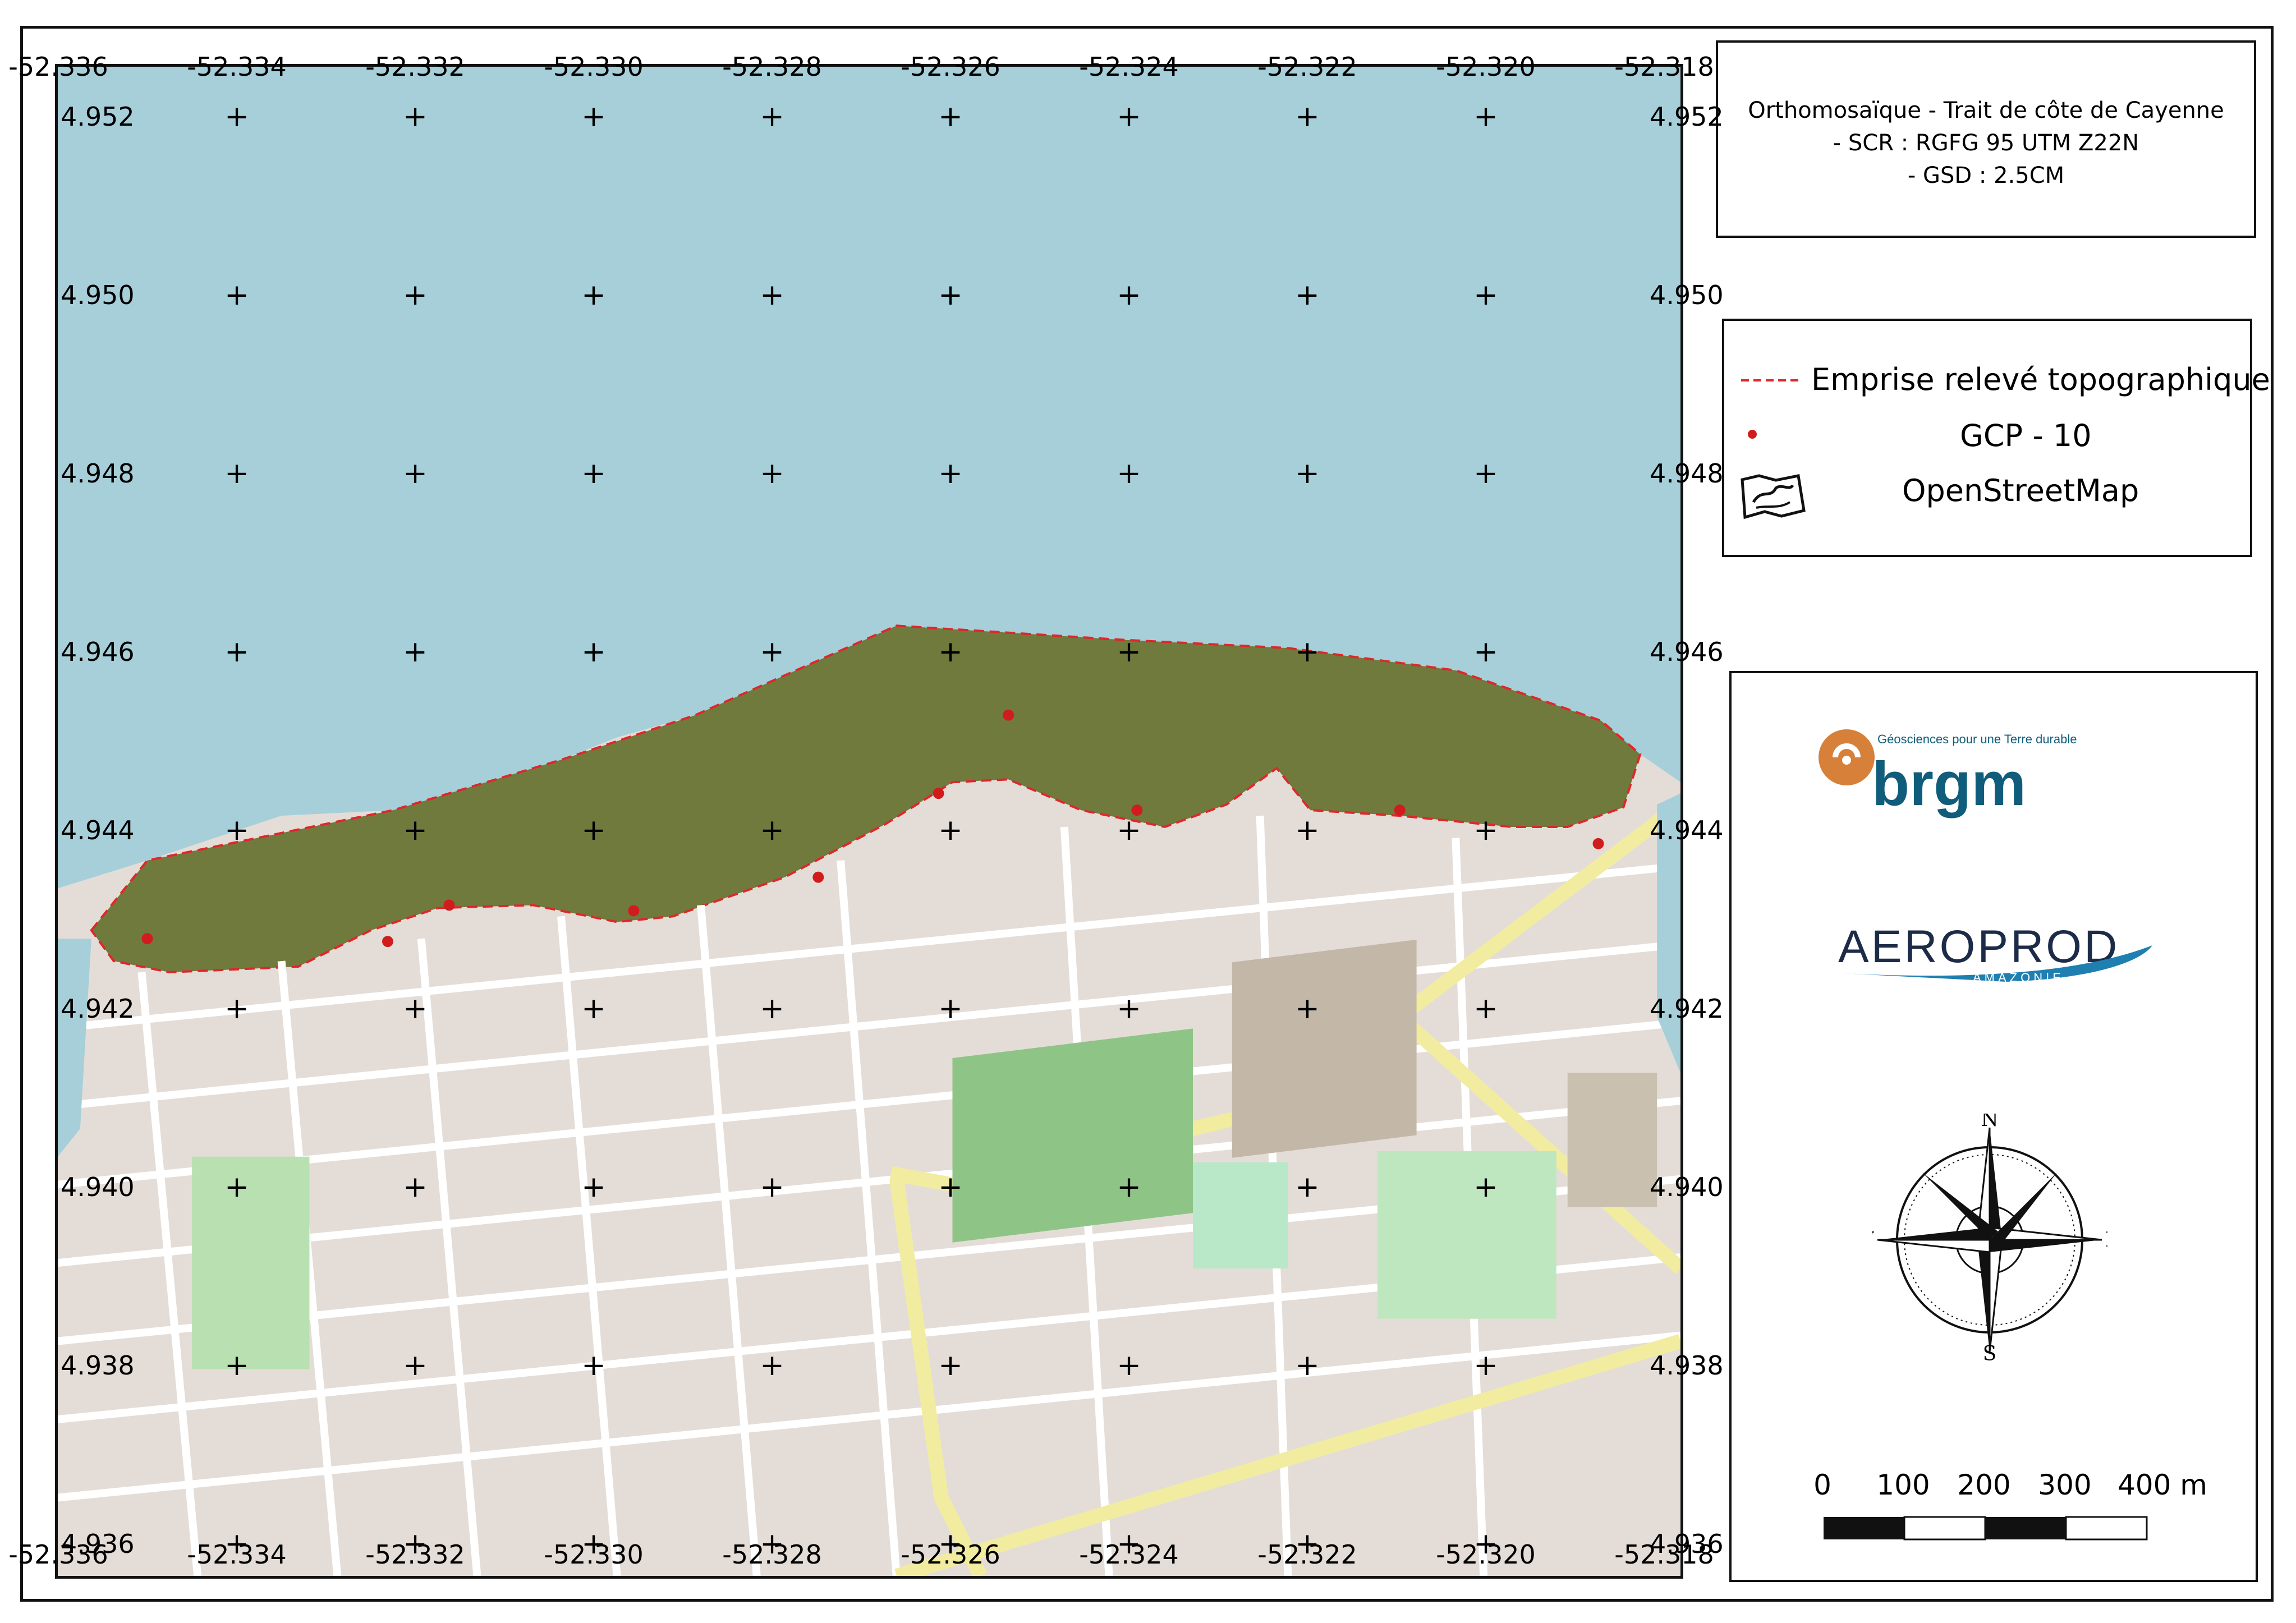 Image resolution: width=2296 pixels, height=1623 pixels. Describe the element at coordinates (1307, 67) in the screenshot. I see `grid-label-x: -52.322` at that location.